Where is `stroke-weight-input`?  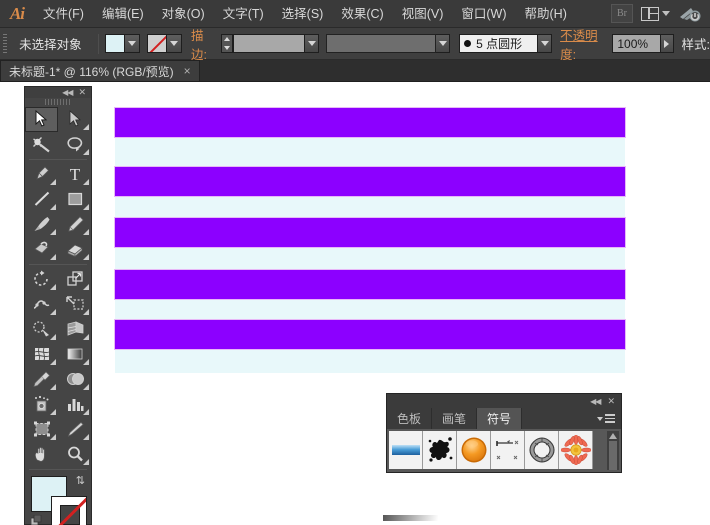 stroke-weight-input is located at coordinates (269, 43).